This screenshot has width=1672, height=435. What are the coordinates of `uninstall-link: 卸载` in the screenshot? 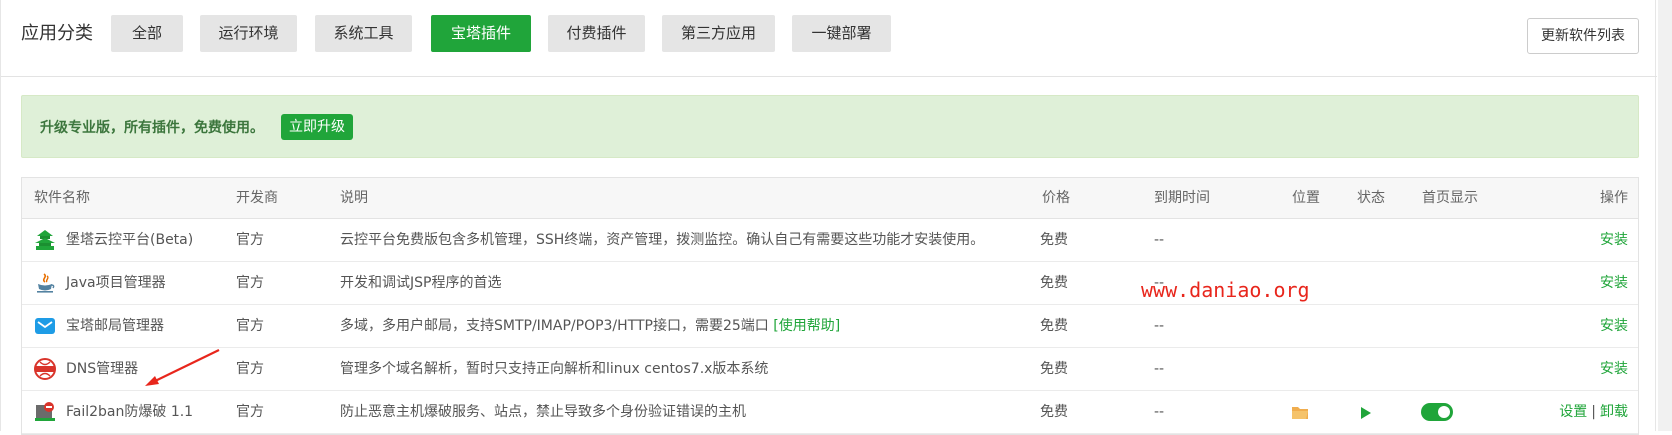 It's located at (1614, 412).